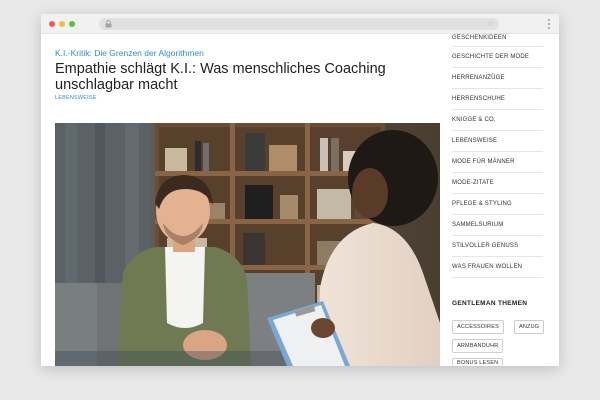  I want to click on lock-icon, so click(109, 24).